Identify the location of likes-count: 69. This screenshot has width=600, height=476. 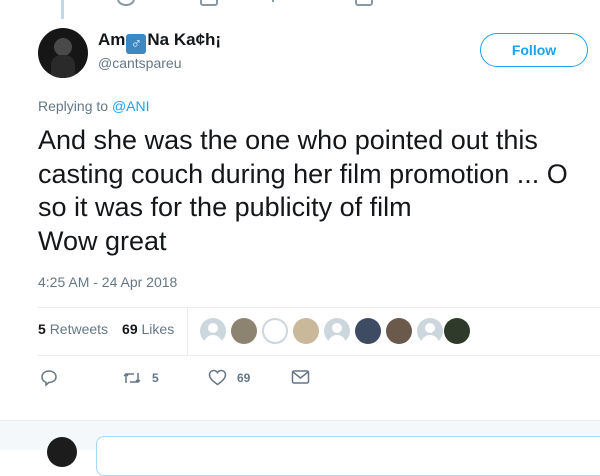
(130, 329).